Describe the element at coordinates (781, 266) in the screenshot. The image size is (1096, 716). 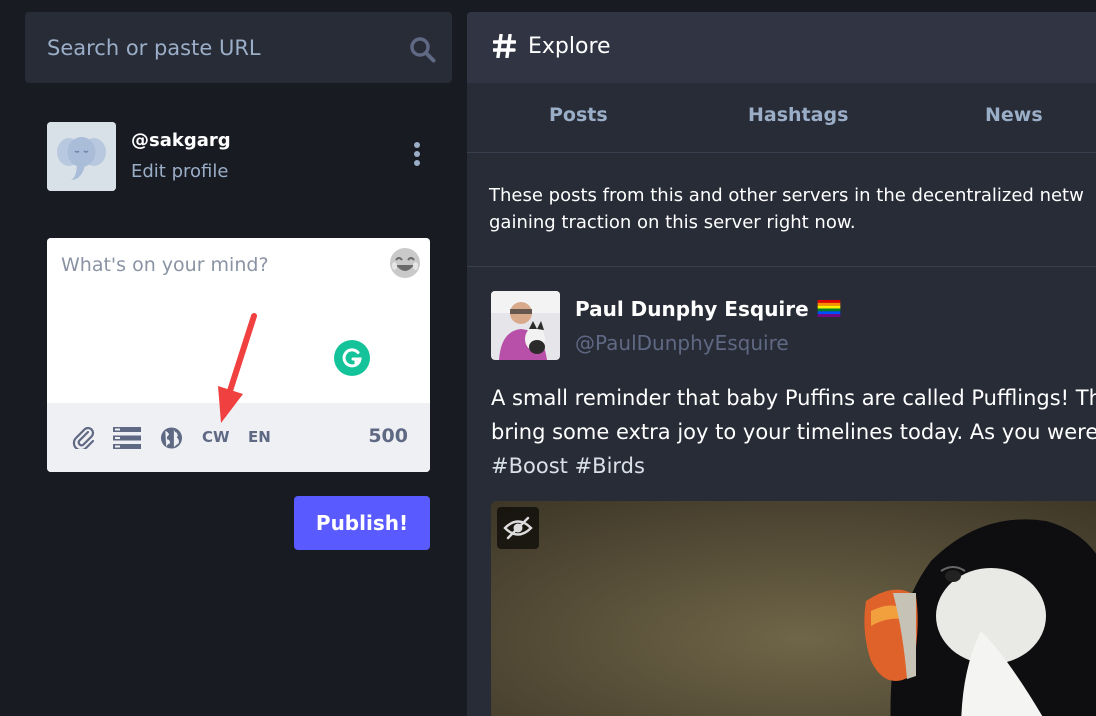
I see `divider` at that location.